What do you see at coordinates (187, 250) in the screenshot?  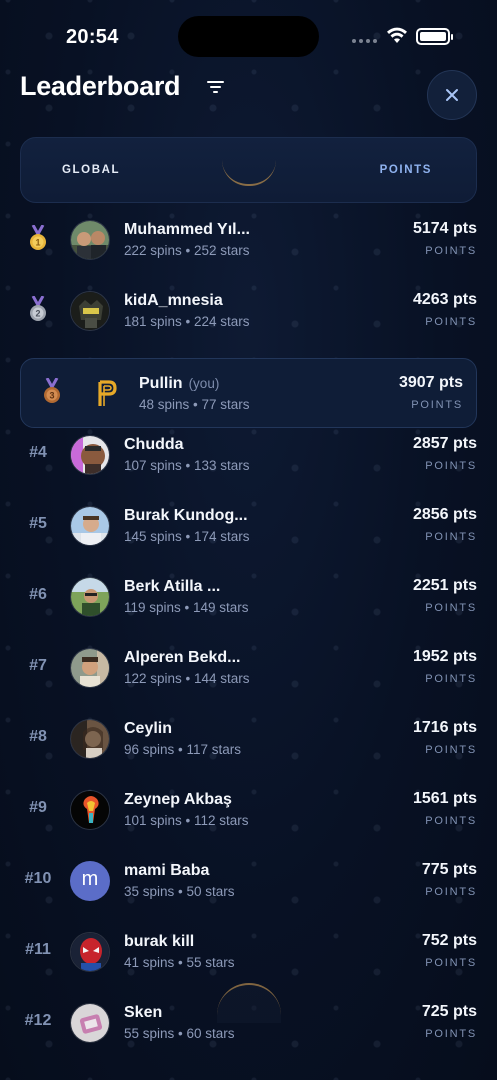 I see `player-stats: 222 spins • 252 stars` at bounding box center [187, 250].